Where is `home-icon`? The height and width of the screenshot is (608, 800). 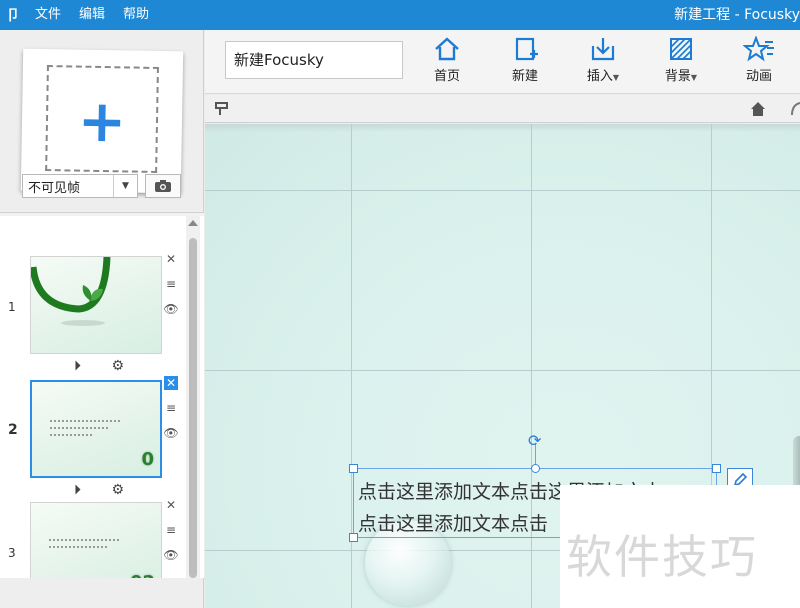 home-icon is located at coordinates (447, 49).